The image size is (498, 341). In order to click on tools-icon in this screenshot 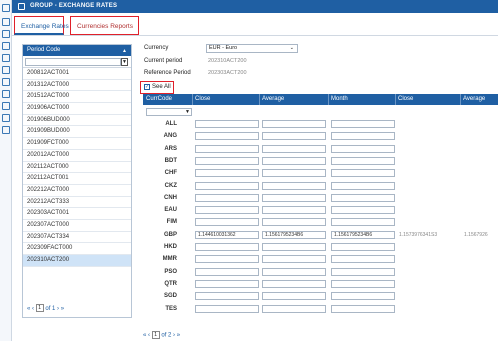, I will do `click(6, 118)`.